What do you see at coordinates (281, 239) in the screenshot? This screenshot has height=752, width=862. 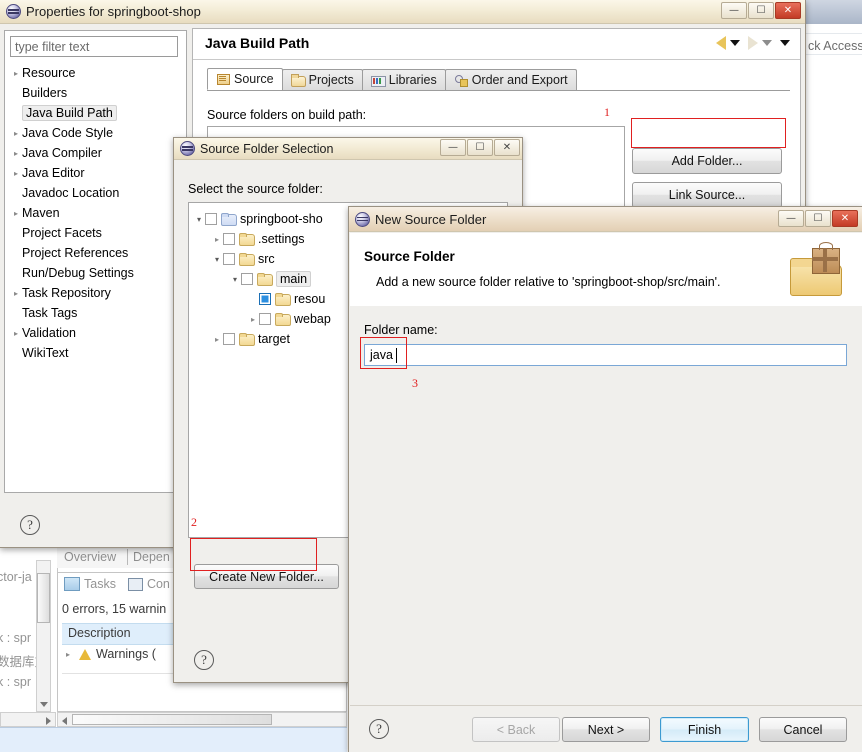 I see `tree-item-label: .settings` at bounding box center [281, 239].